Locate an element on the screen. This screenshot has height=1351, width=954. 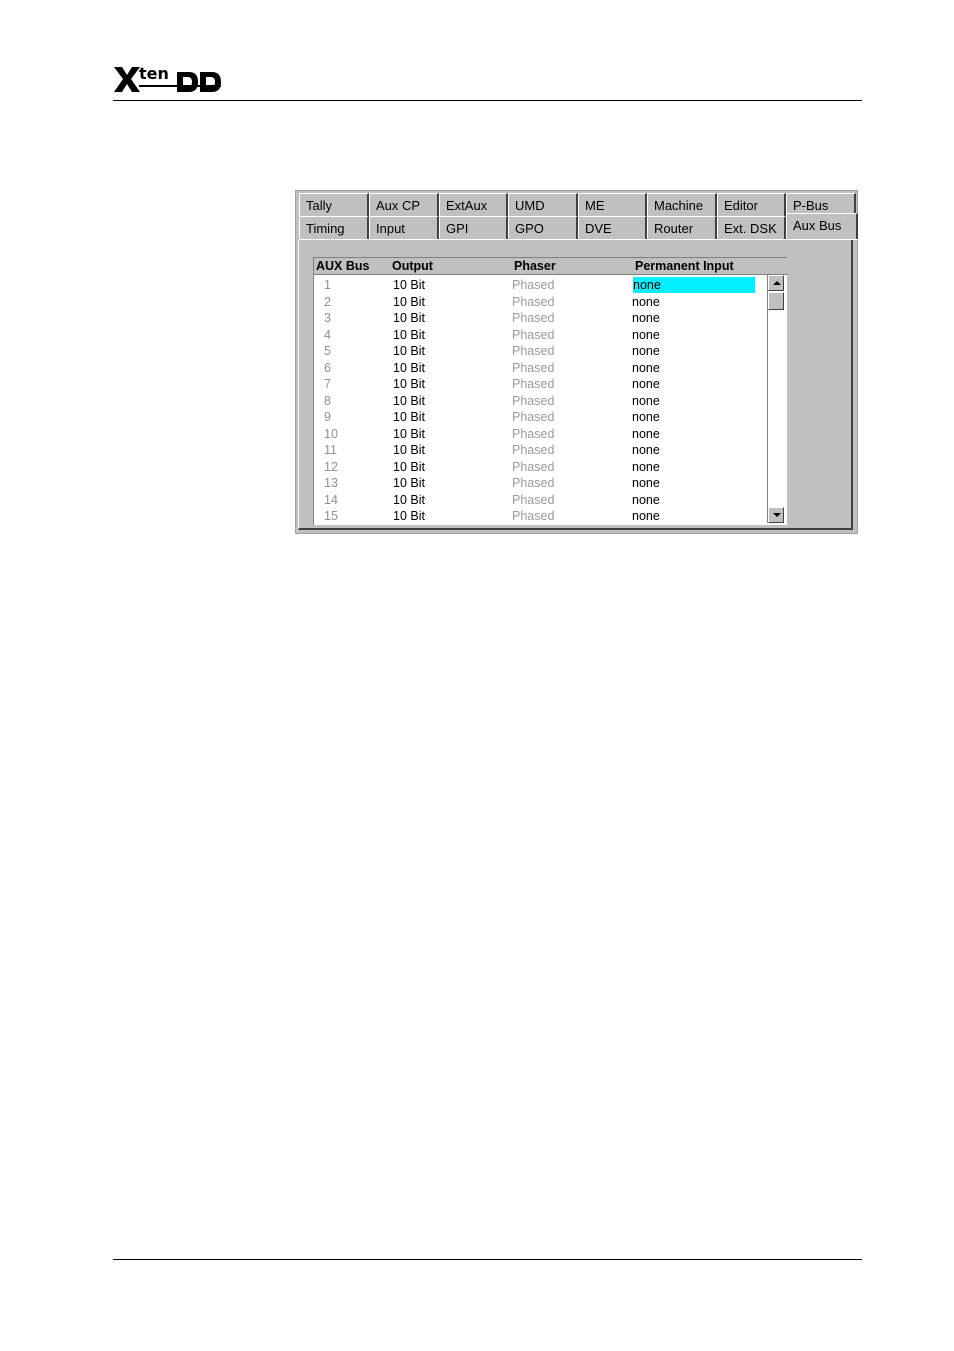
table-row: 2 10 Bit Phased none is located at coordinates (541, 302).